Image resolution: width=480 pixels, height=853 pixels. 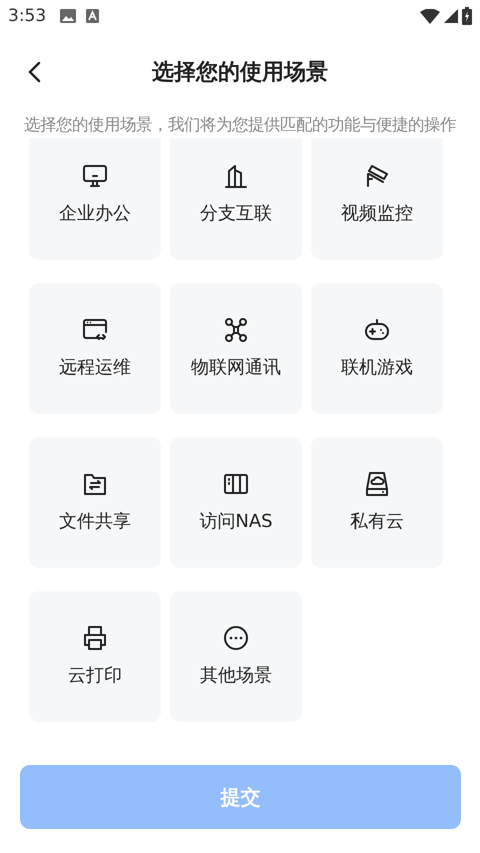 I want to click on scenario-card: 分支互联, so click(x=236, y=199).